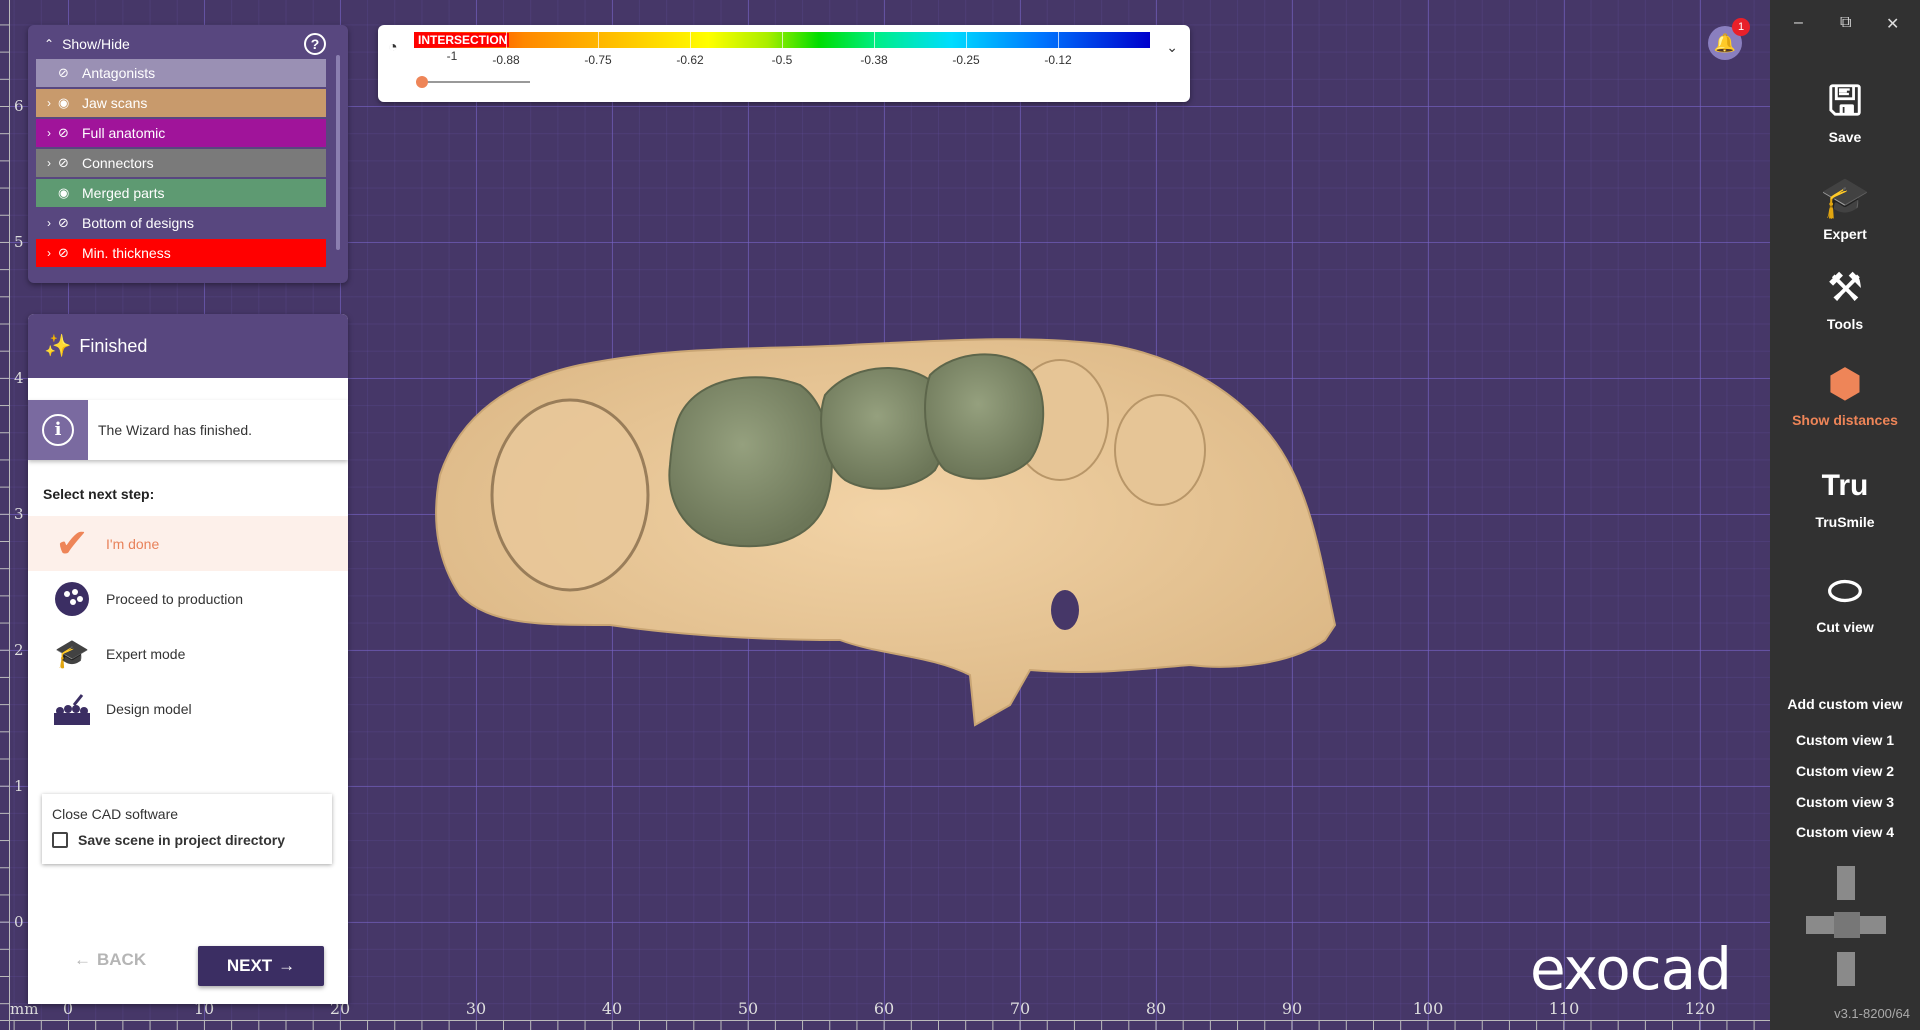 The width and height of the screenshot is (1920, 1030). Describe the element at coordinates (748, 1008) in the screenshot. I see `x-tick-label: 50` at that location.